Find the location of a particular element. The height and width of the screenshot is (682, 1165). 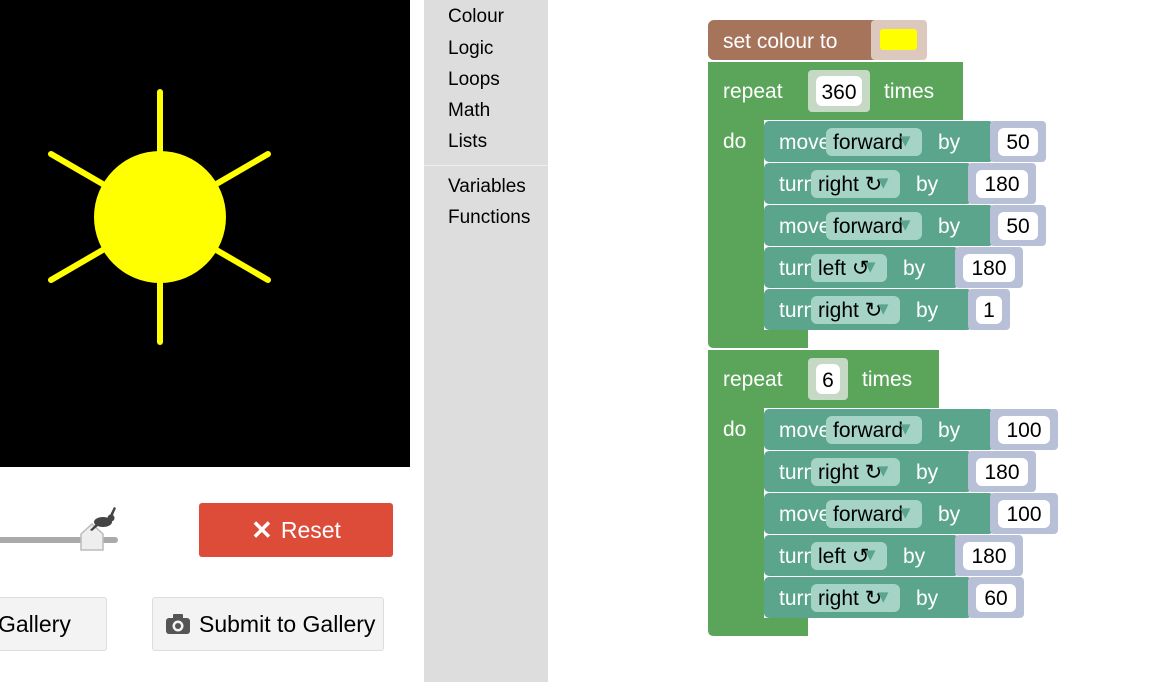

category-loops: Loops is located at coordinates (474, 80).